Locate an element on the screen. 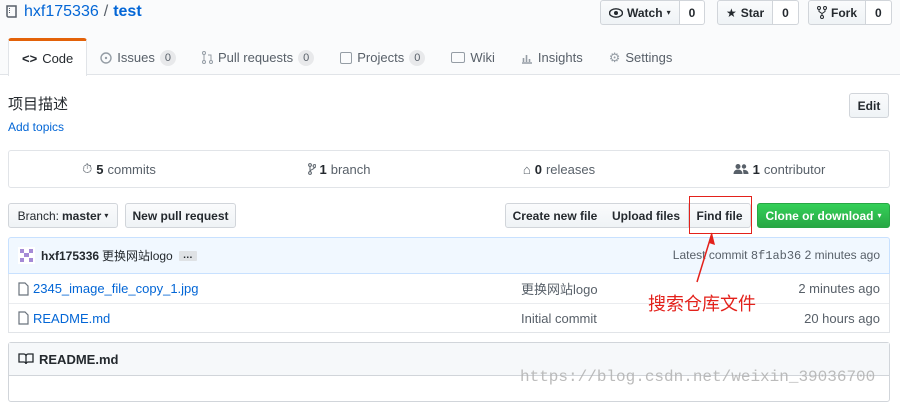 The height and width of the screenshot is (402, 900). tab-wiki: Wiki is located at coordinates (473, 57).